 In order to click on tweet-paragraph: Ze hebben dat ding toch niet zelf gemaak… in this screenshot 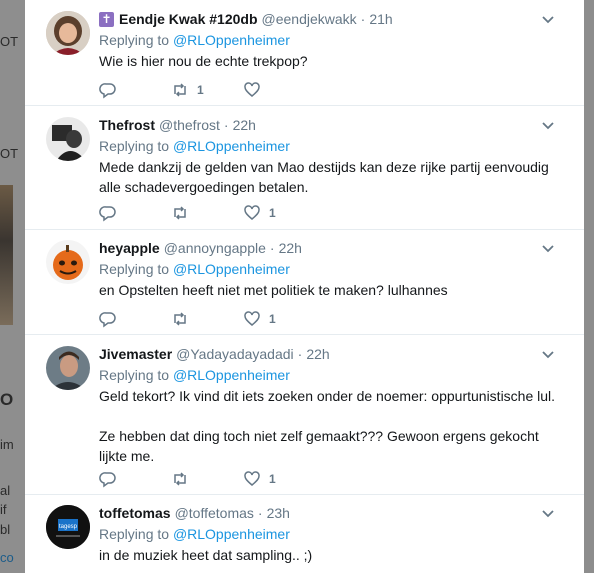, I will do `click(319, 446)`.